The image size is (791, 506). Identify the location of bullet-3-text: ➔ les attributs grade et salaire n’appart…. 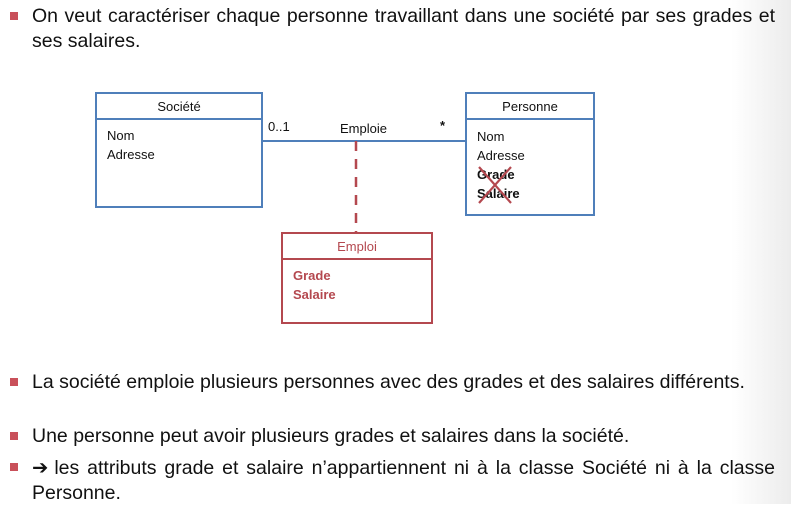
(403, 480).